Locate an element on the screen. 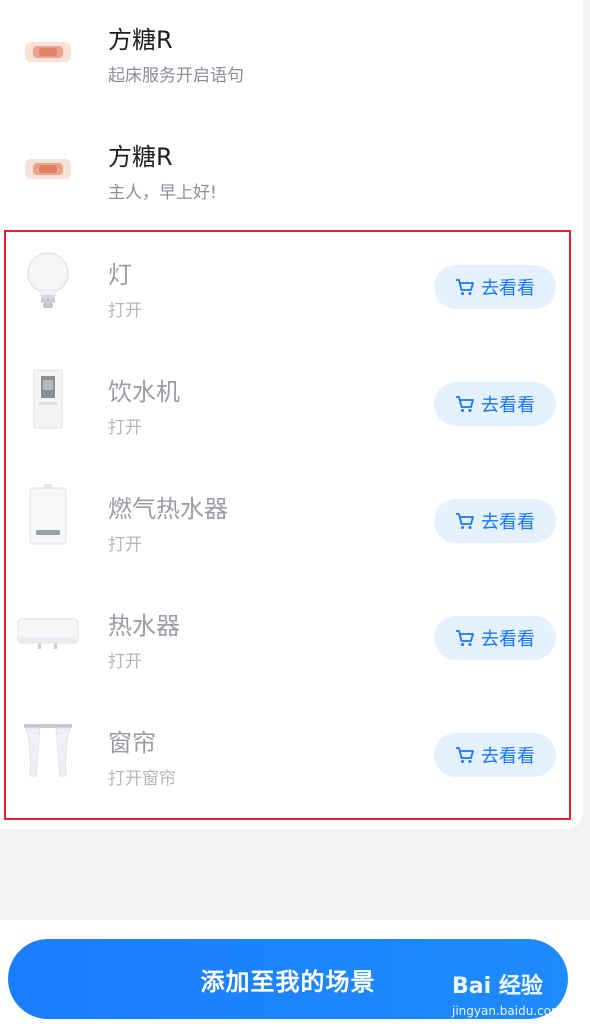 This screenshot has width=590, height=1031. device-name: 燃气热水器 is located at coordinates (168, 509).